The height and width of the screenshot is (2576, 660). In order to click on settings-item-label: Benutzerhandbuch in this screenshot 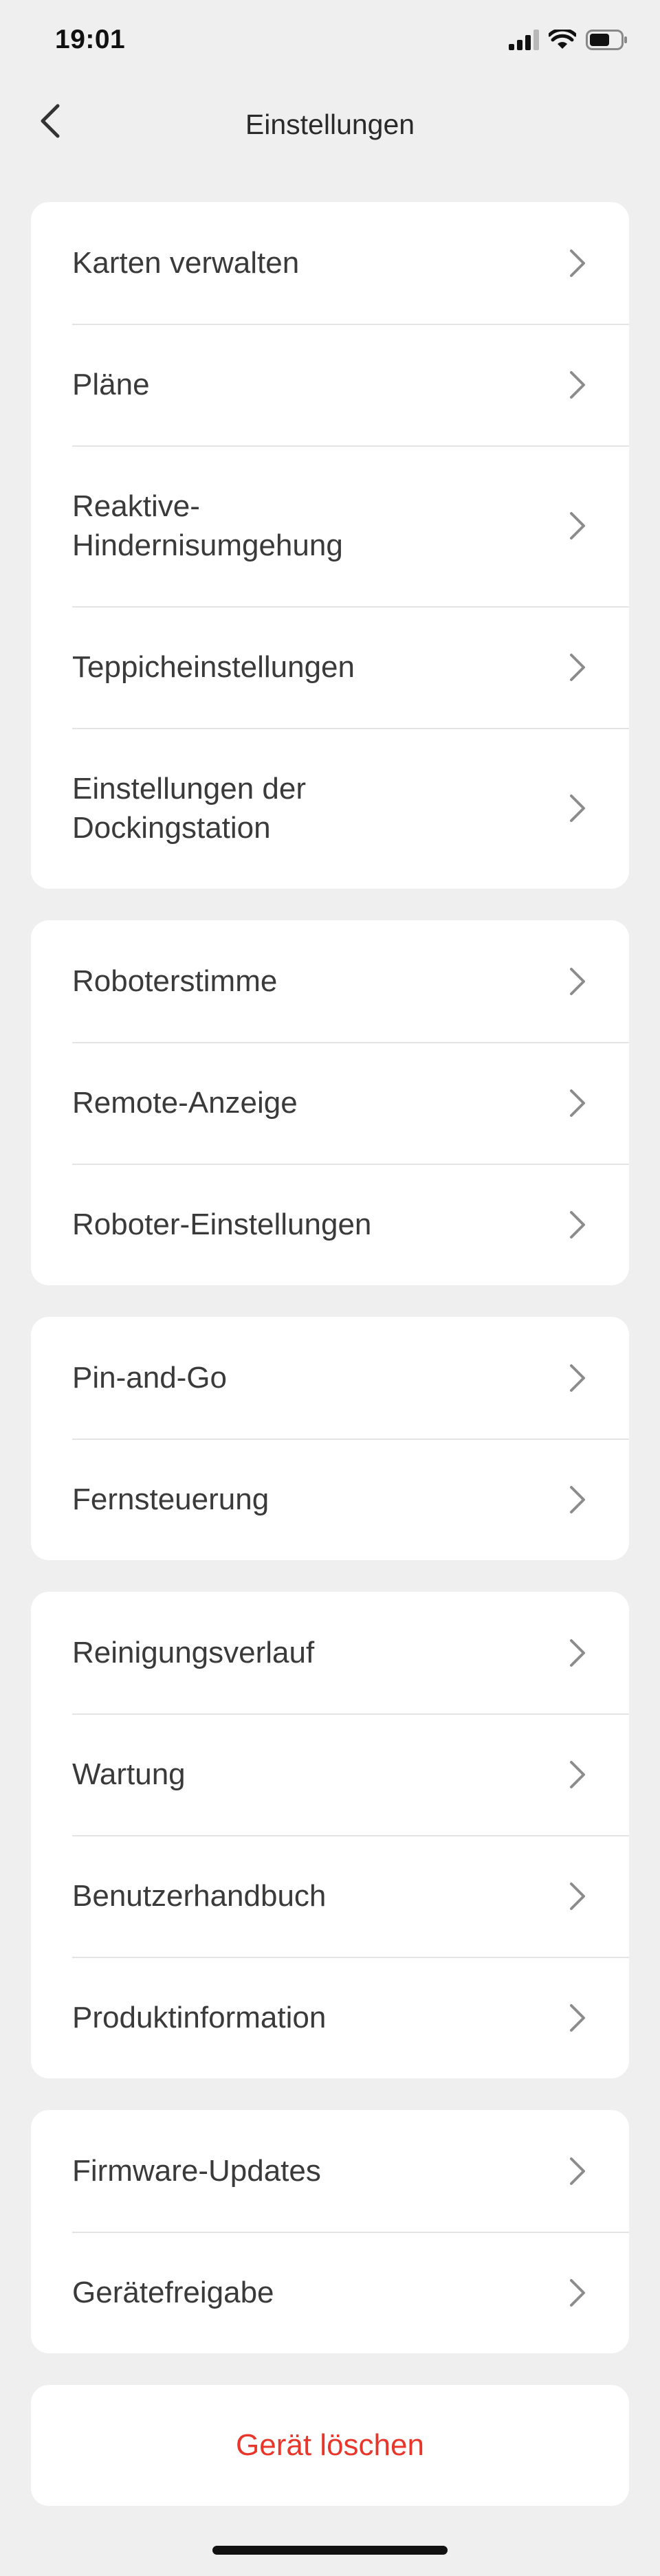, I will do `click(199, 1896)`.